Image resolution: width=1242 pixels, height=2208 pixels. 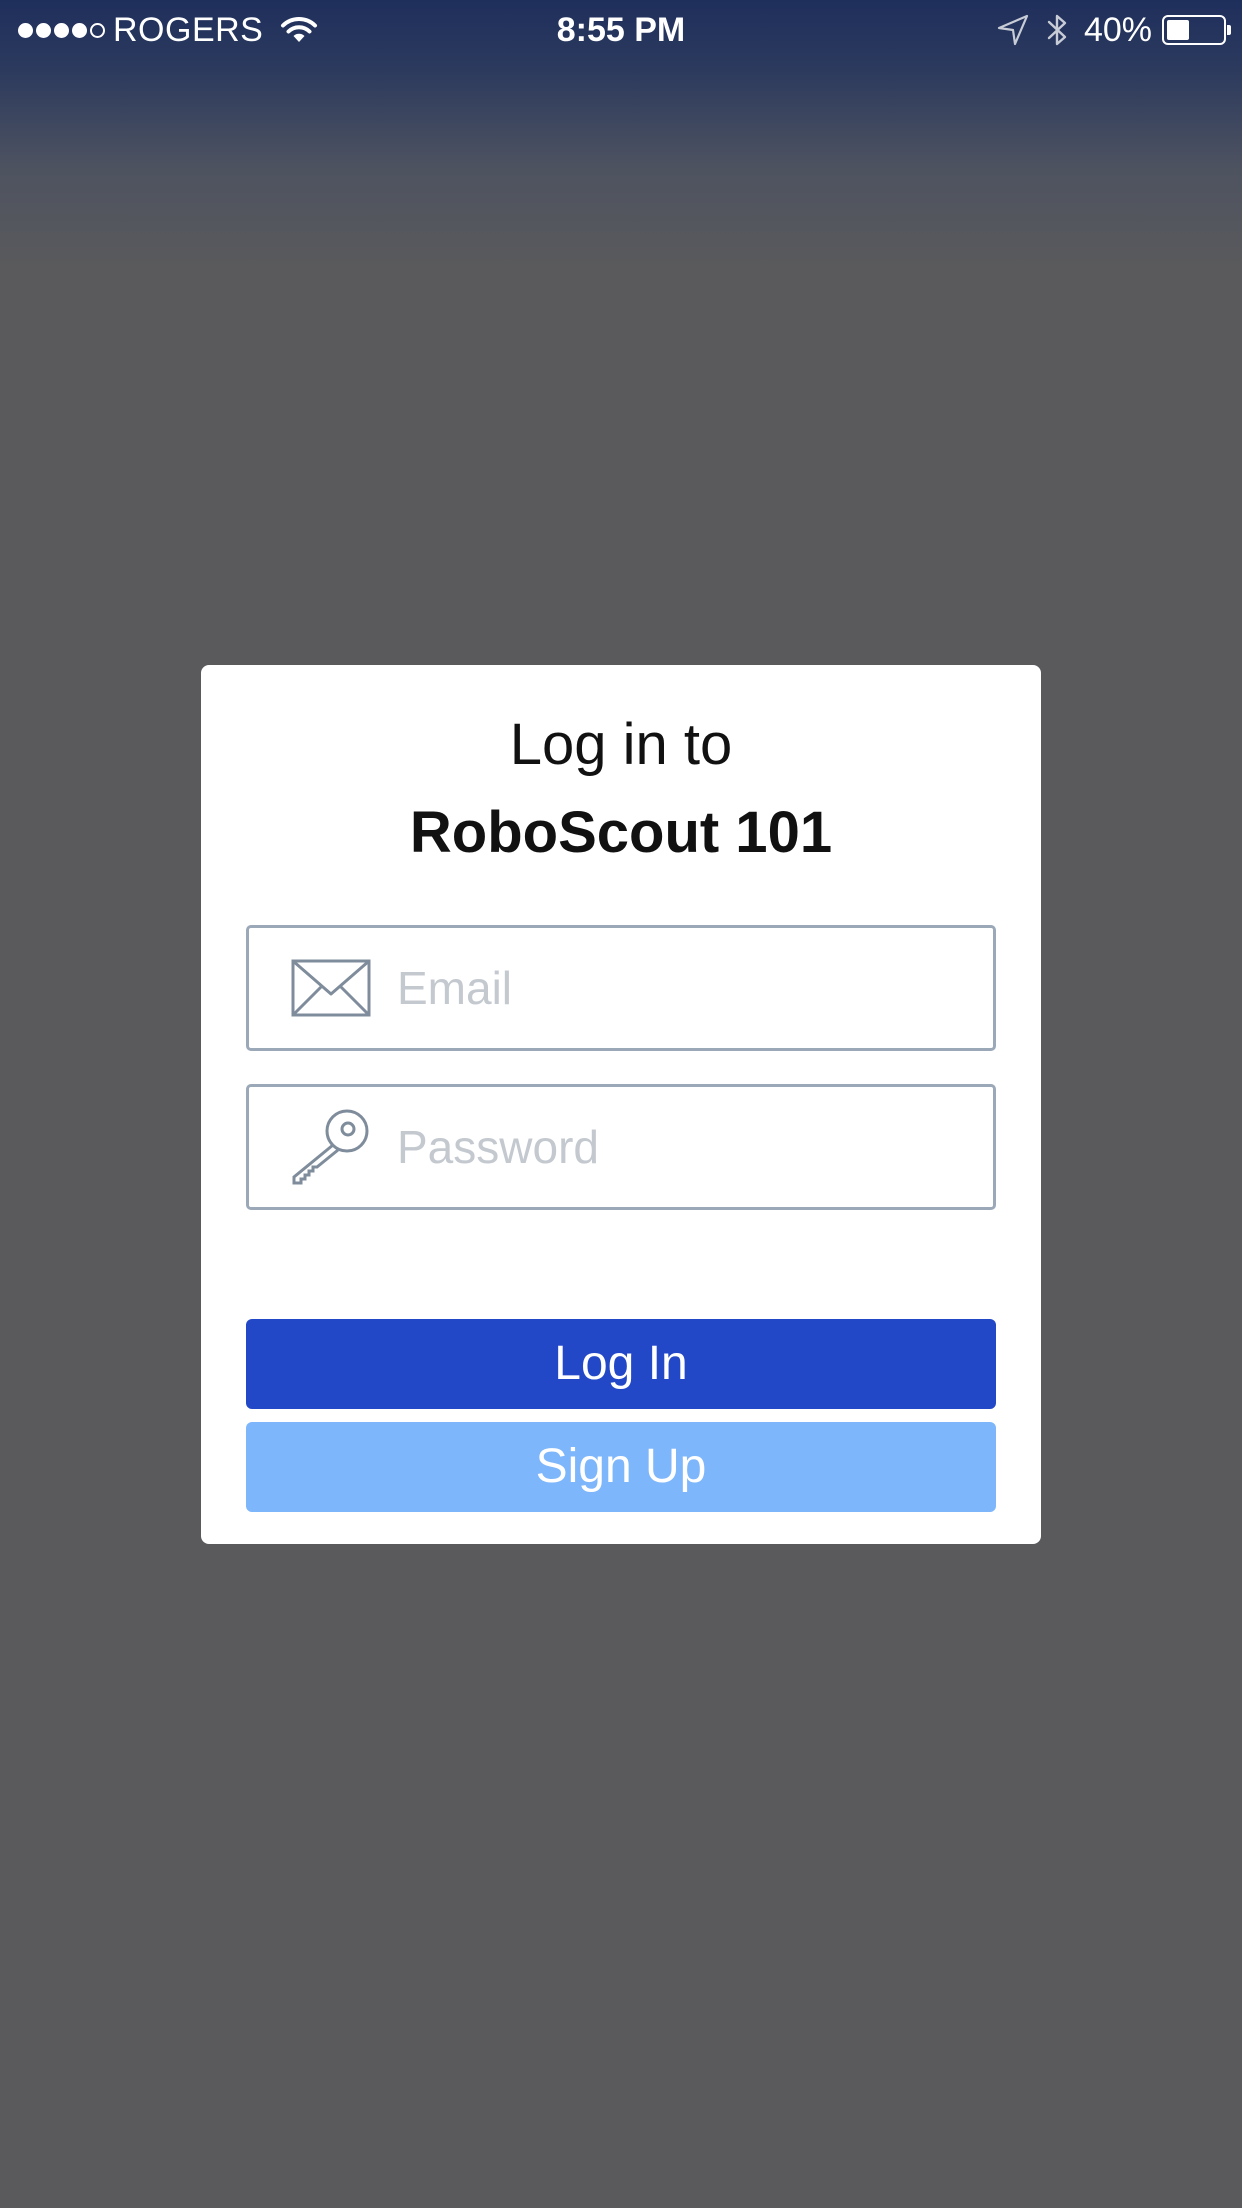 I want to click on location-arrow-icon, so click(x=1013, y=30).